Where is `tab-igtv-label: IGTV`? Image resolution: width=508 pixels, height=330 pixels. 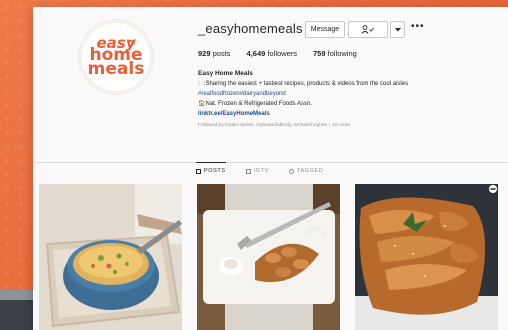
tab-igtv-label: IGTV is located at coordinates (261, 171).